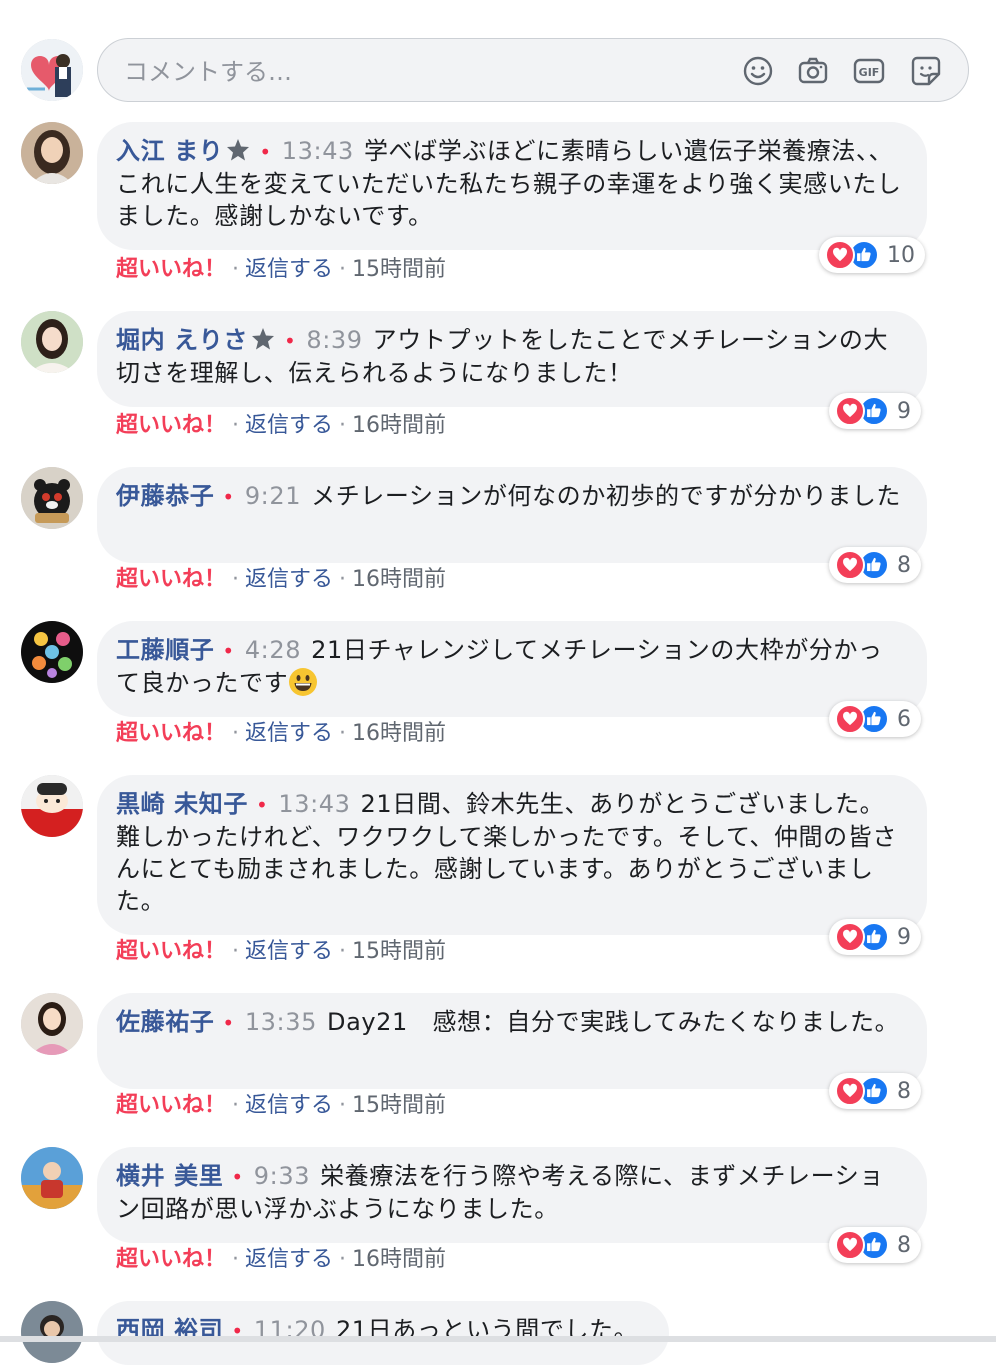 The height and width of the screenshot is (1365, 996). I want to click on commenter-name: 堀内 えりさ, so click(182, 340).